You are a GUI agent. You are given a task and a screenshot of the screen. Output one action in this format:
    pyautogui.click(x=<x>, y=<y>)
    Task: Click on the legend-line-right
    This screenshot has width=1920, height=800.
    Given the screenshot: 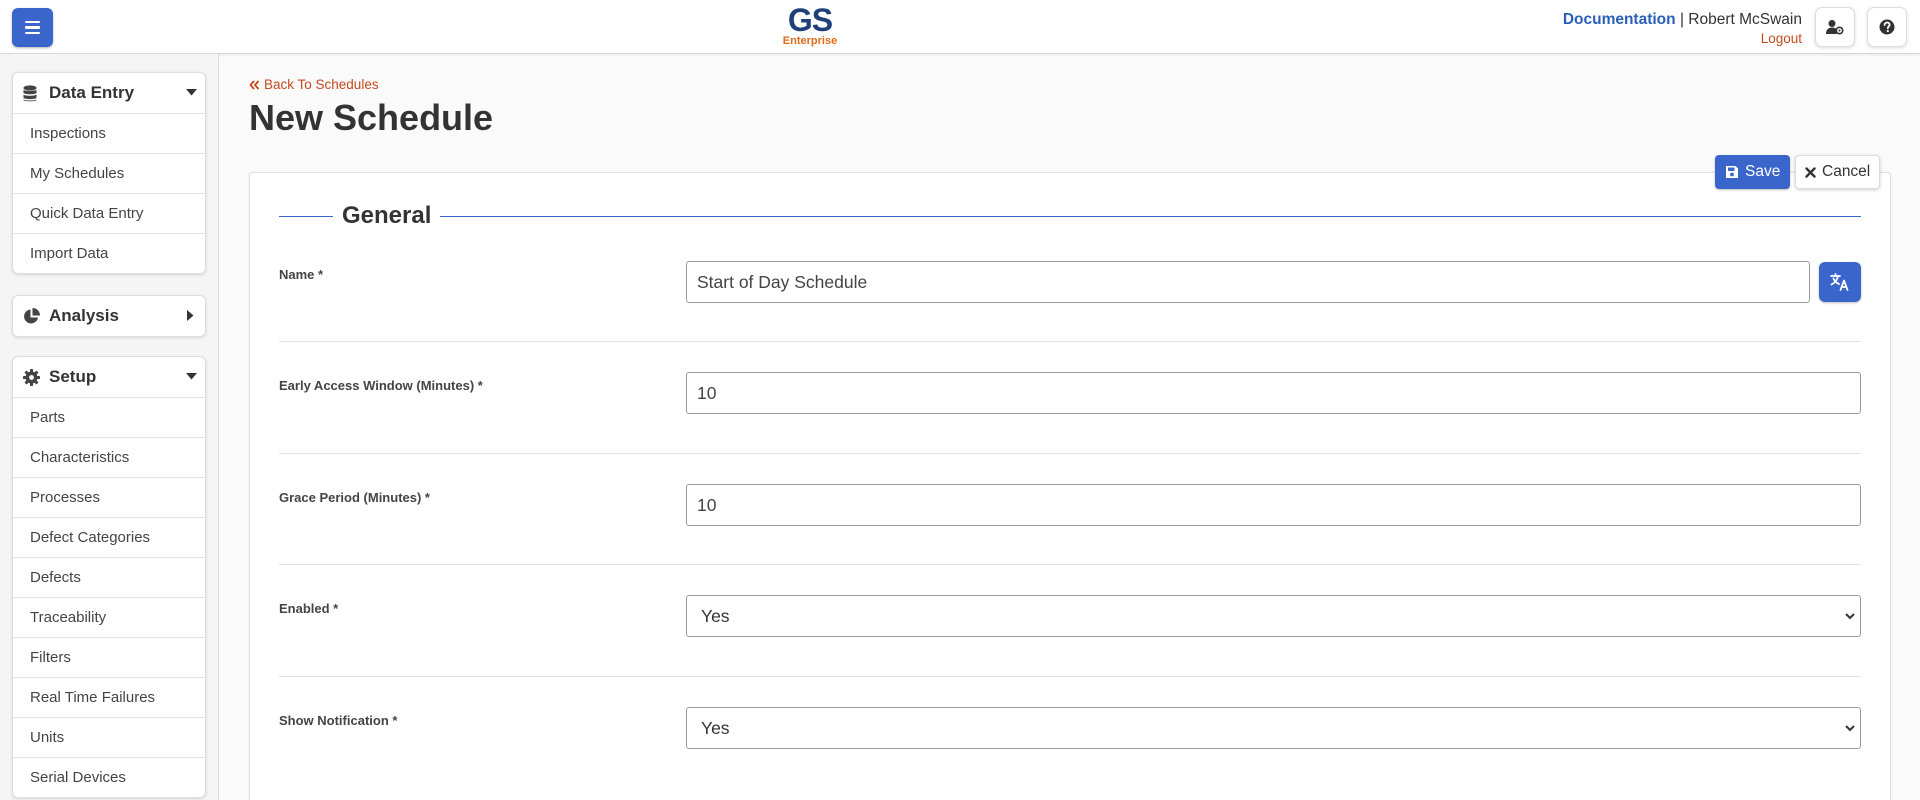 What is the action you would take?
    pyautogui.click(x=1150, y=216)
    